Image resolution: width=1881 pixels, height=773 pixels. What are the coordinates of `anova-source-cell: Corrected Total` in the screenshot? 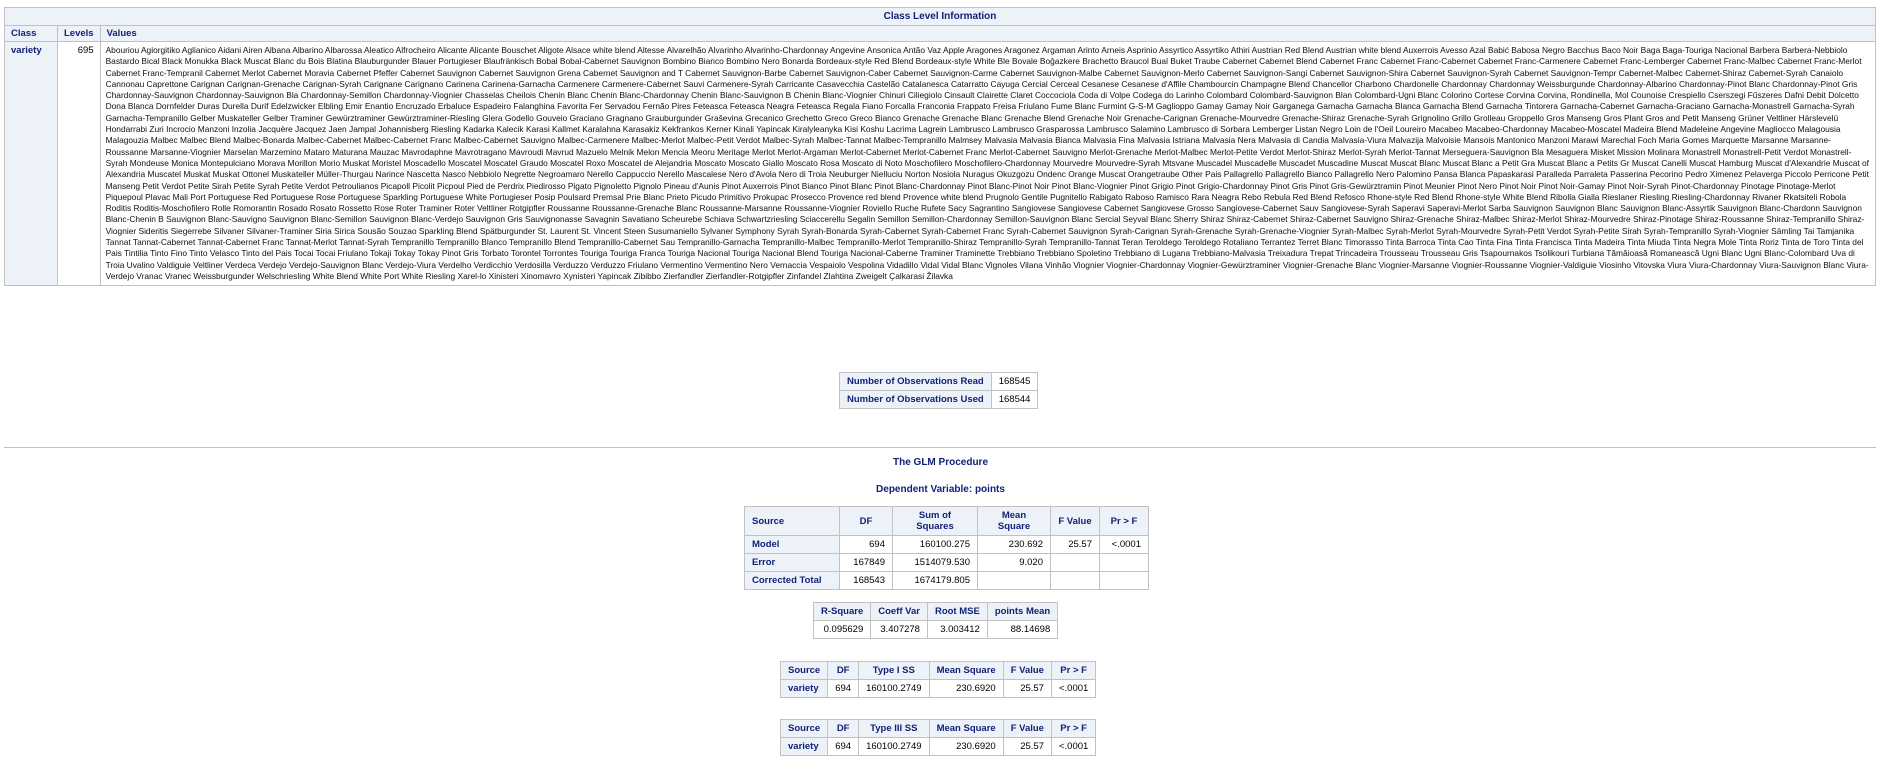 It's located at (792, 580).